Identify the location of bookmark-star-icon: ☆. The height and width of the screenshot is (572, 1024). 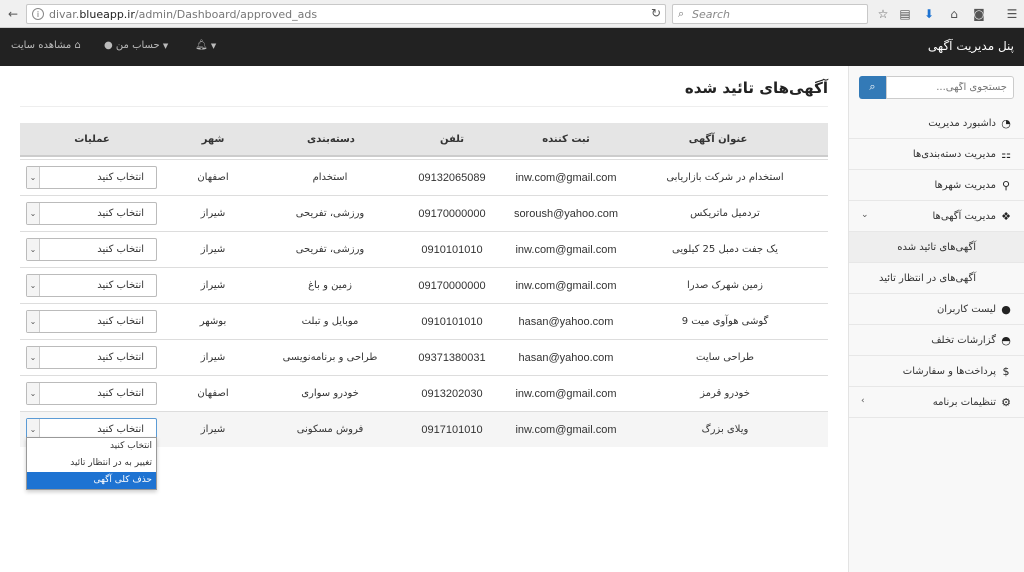
(883, 14).